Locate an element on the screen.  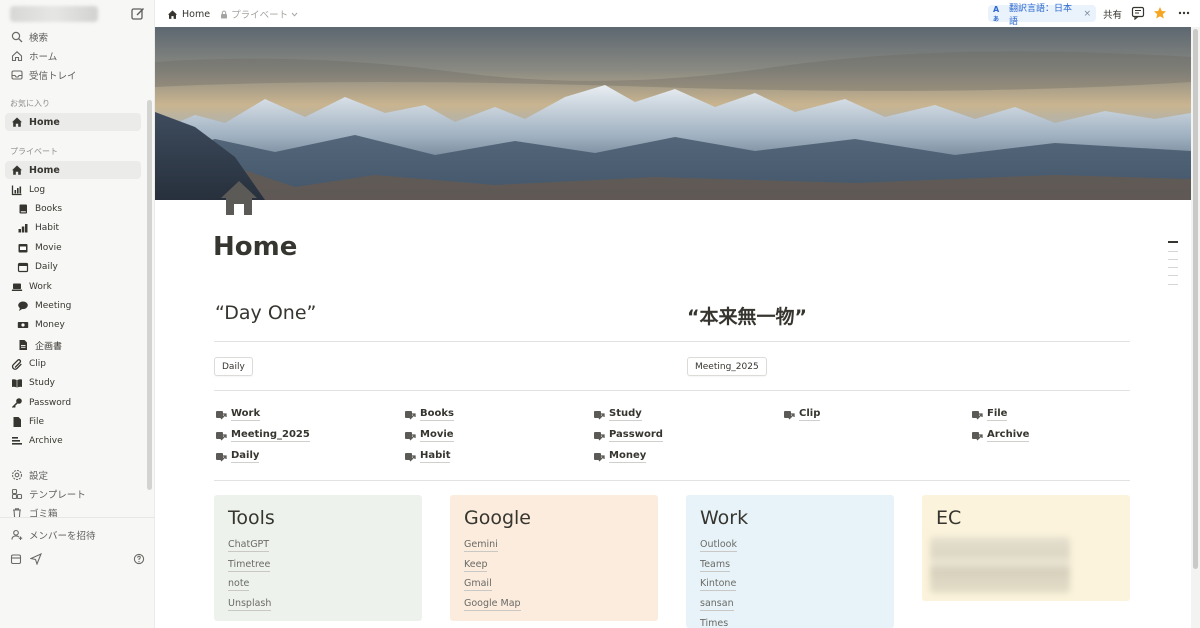
sidebar-item-habit: Habit is located at coordinates (73, 228).